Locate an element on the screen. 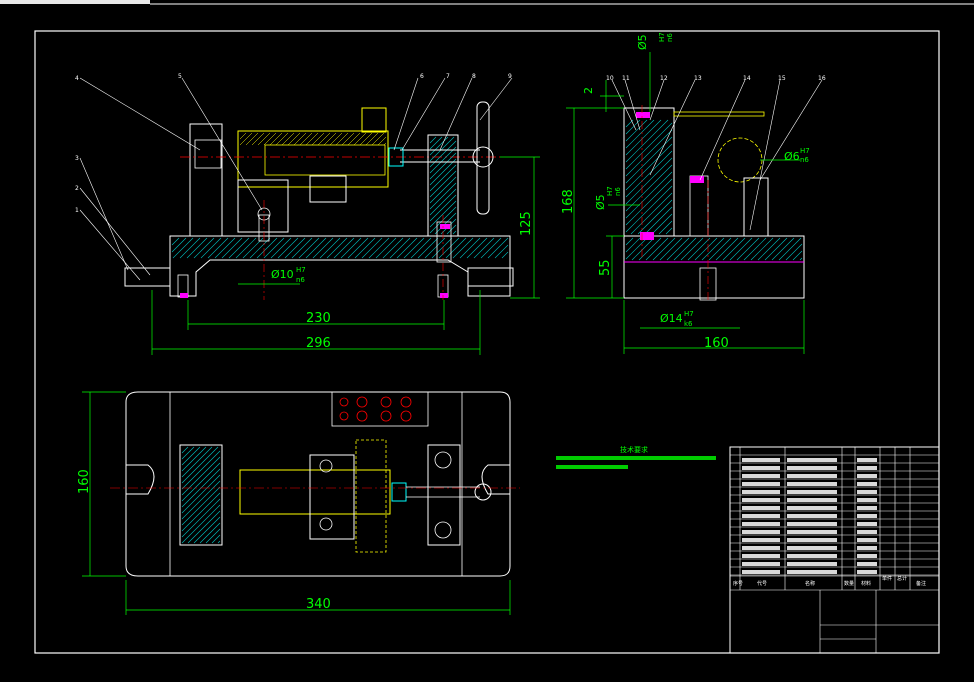  dia-14-tol-upper: H7 is located at coordinates (689, 314).